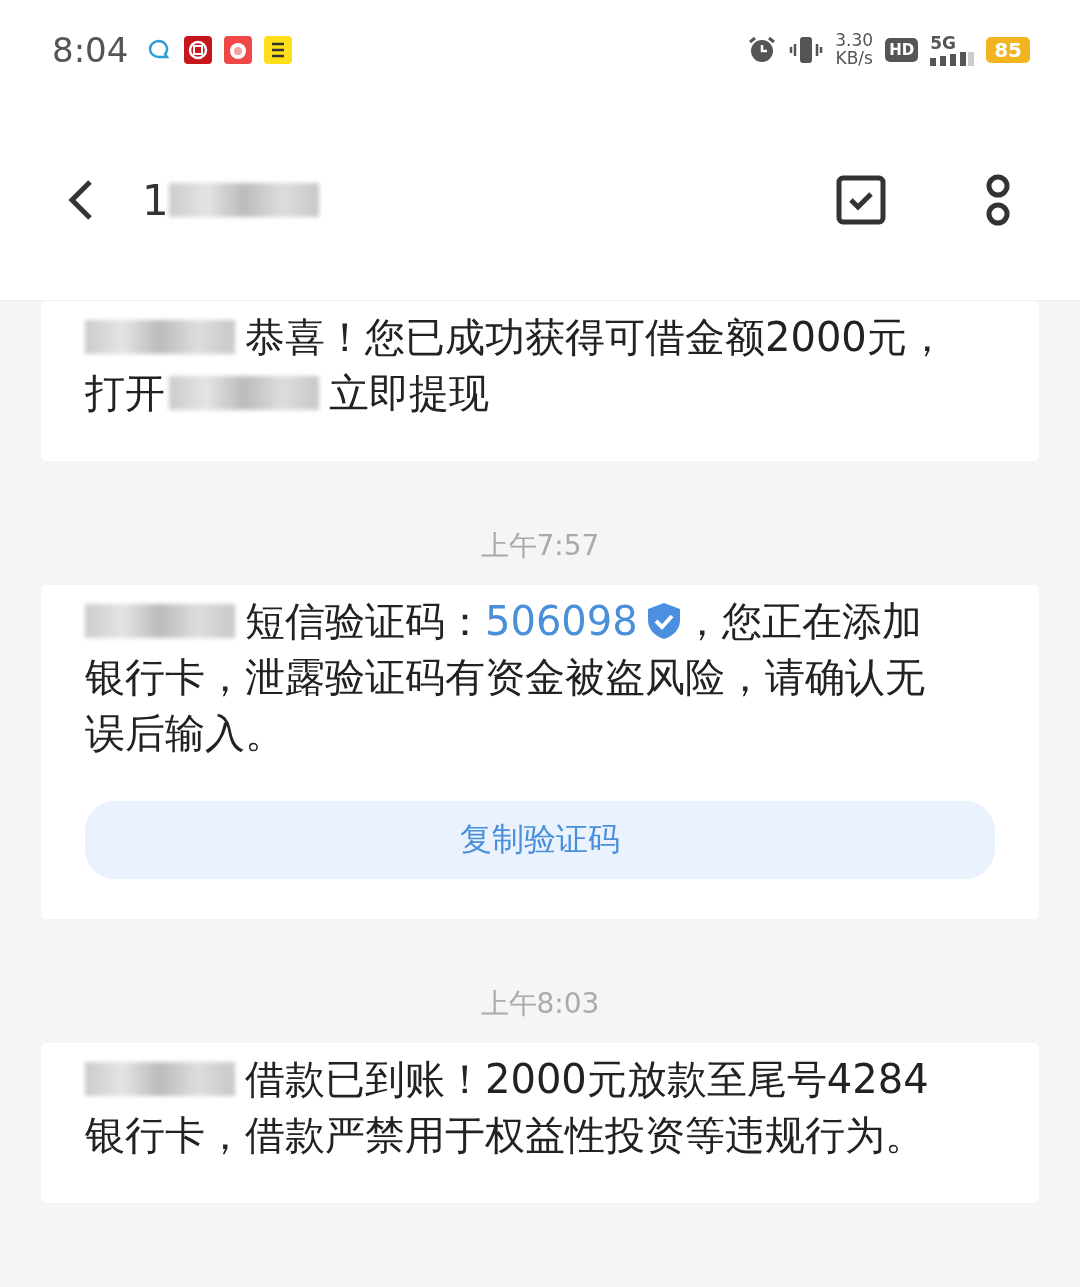 This screenshot has width=1080, height=1287. Describe the element at coordinates (505, 1135) in the screenshot. I see `message-text: 银行卡，借款严禁用于权益性投资等违规行为。` at that location.